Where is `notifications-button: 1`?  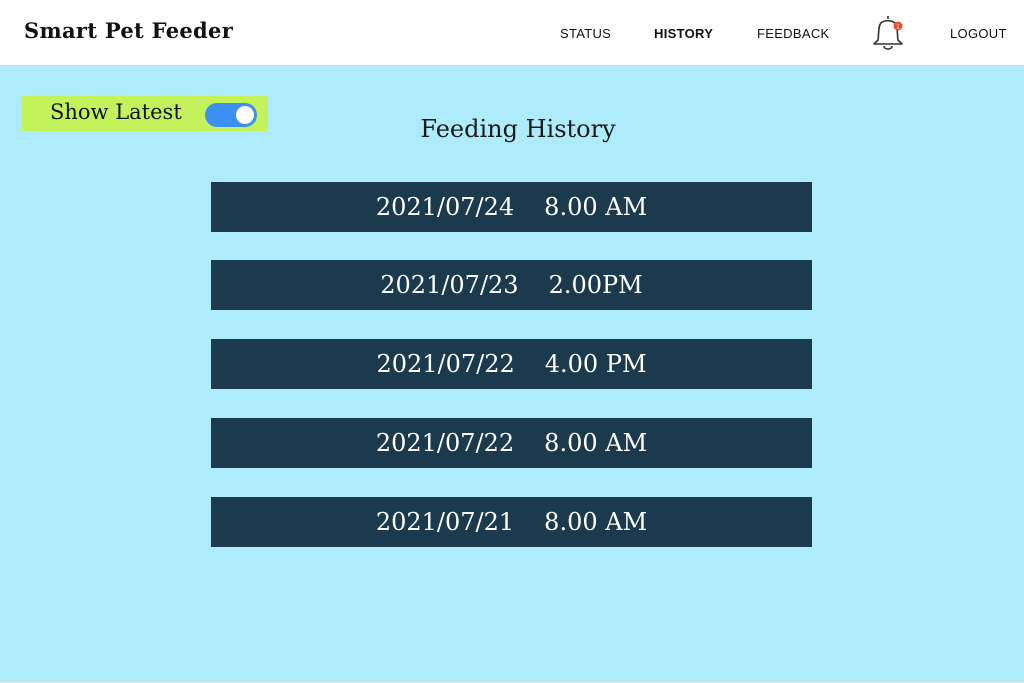
notifications-button: 1 is located at coordinates (888, 33).